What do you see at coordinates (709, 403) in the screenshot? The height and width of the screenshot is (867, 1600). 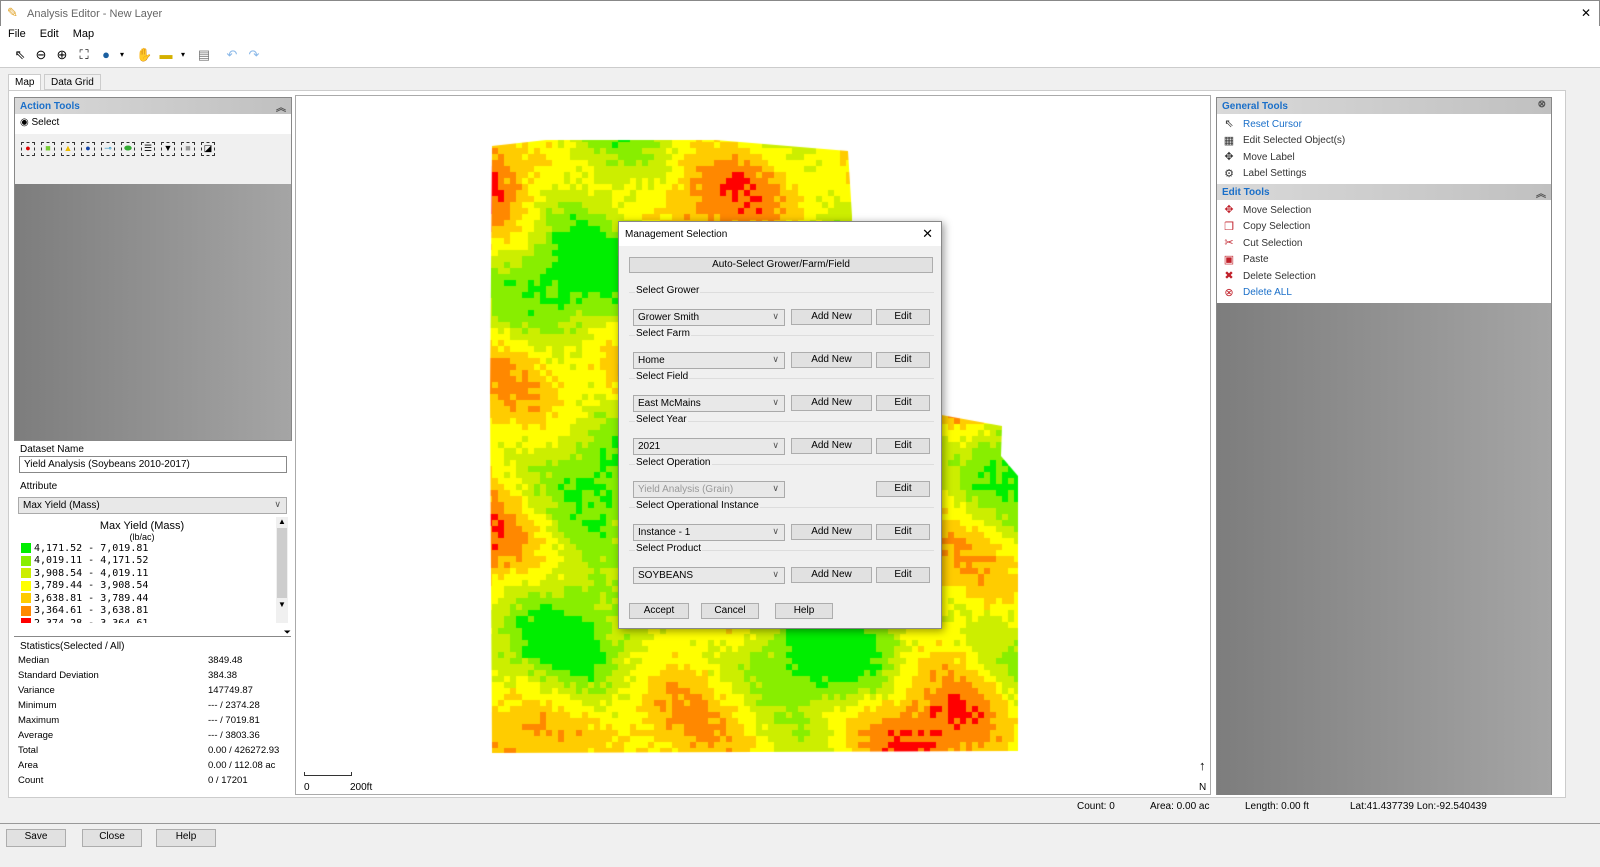 I see `group-select: East McMains ∨` at bounding box center [709, 403].